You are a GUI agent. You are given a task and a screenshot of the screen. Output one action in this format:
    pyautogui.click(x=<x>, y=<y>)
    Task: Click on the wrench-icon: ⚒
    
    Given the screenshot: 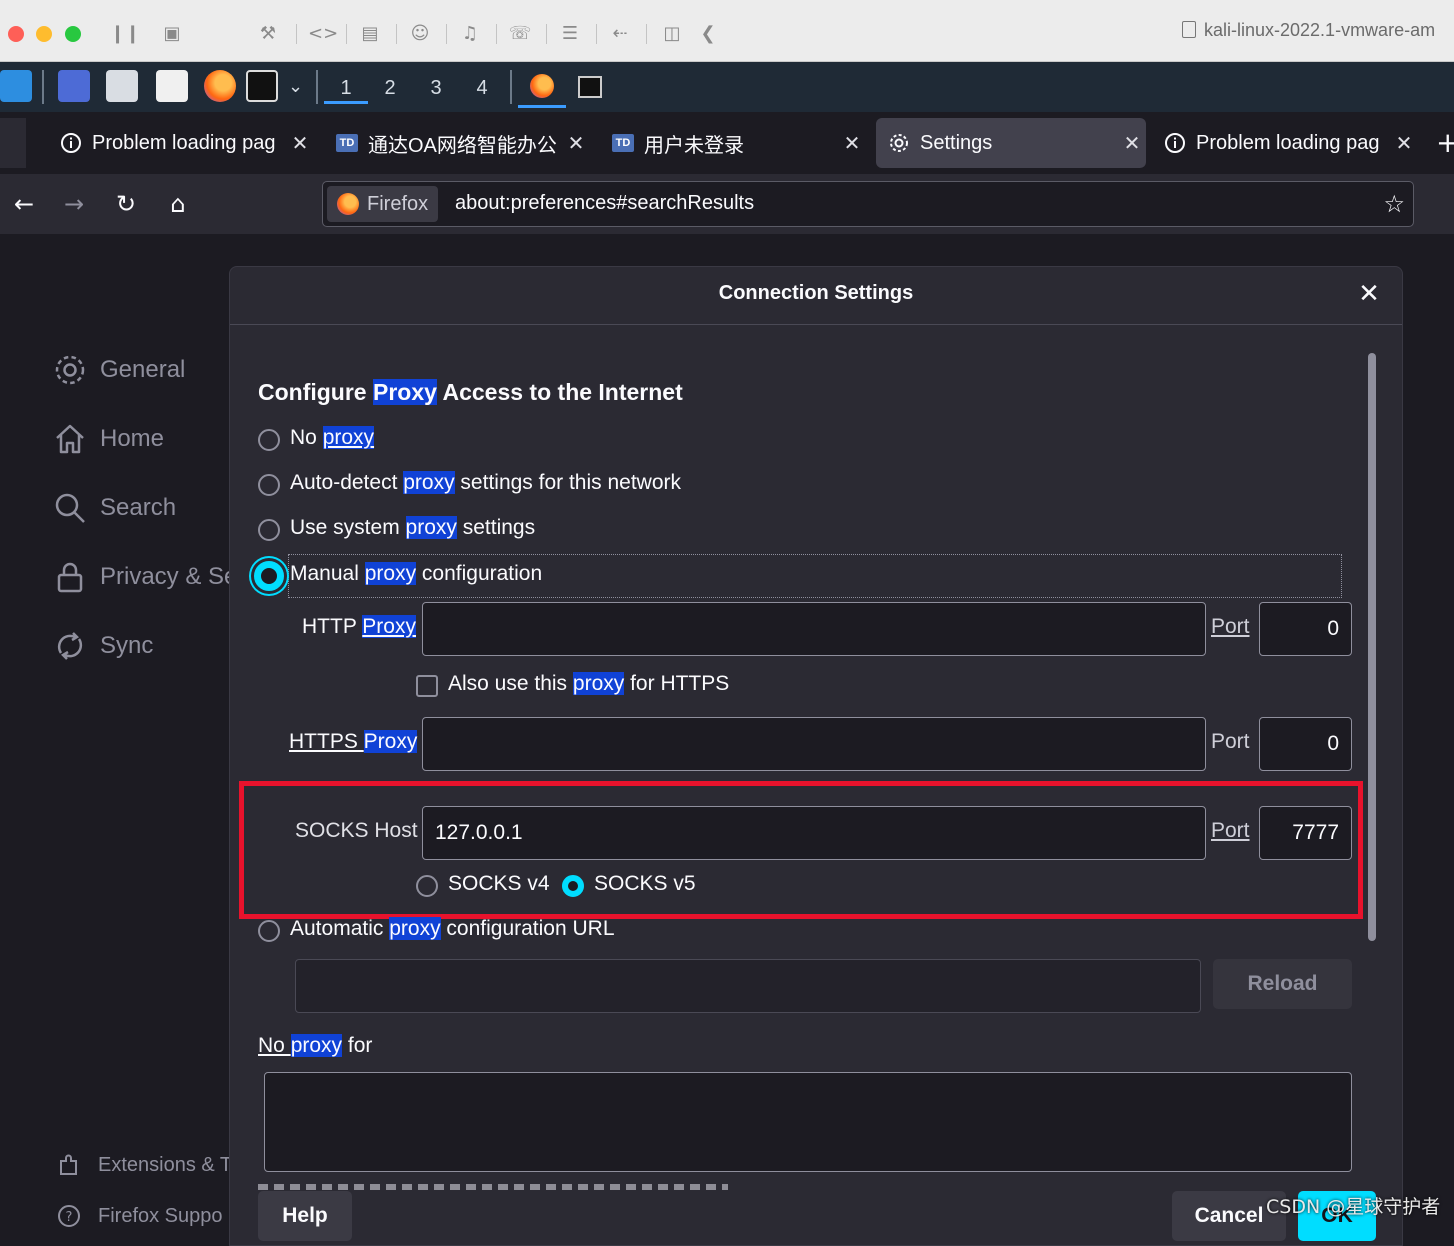 What is the action you would take?
    pyautogui.click(x=268, y=34)
    